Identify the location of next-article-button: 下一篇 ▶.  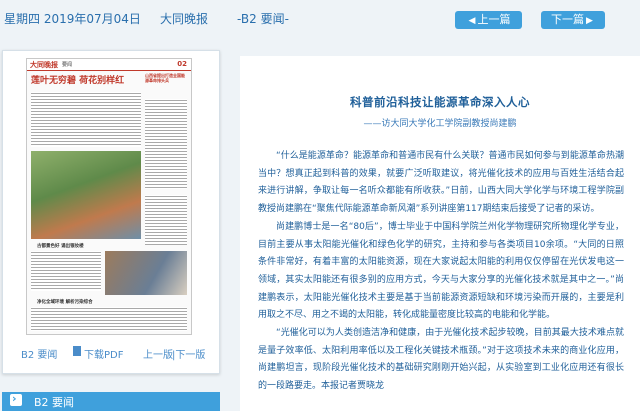
(573, 20).